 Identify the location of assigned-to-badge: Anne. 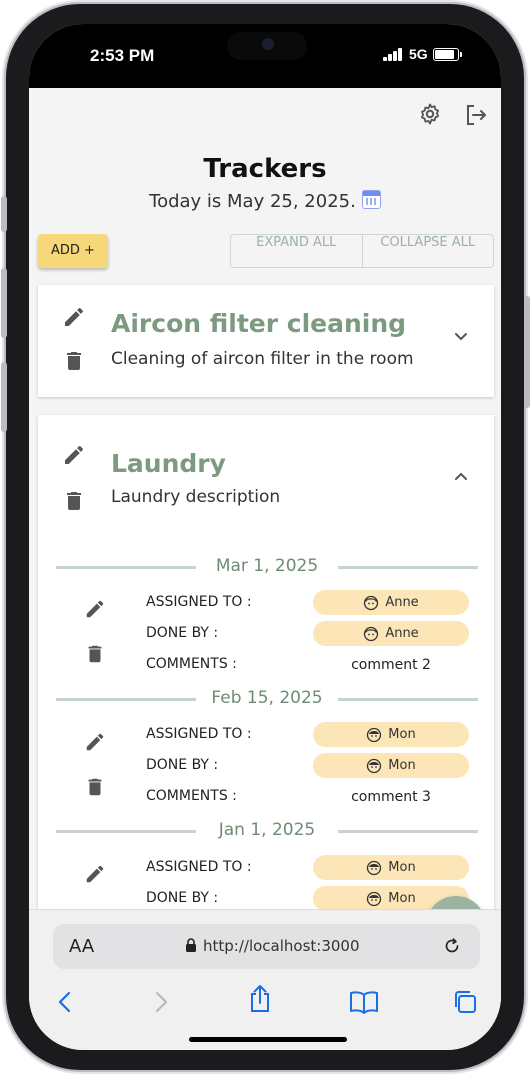
(391, 602).